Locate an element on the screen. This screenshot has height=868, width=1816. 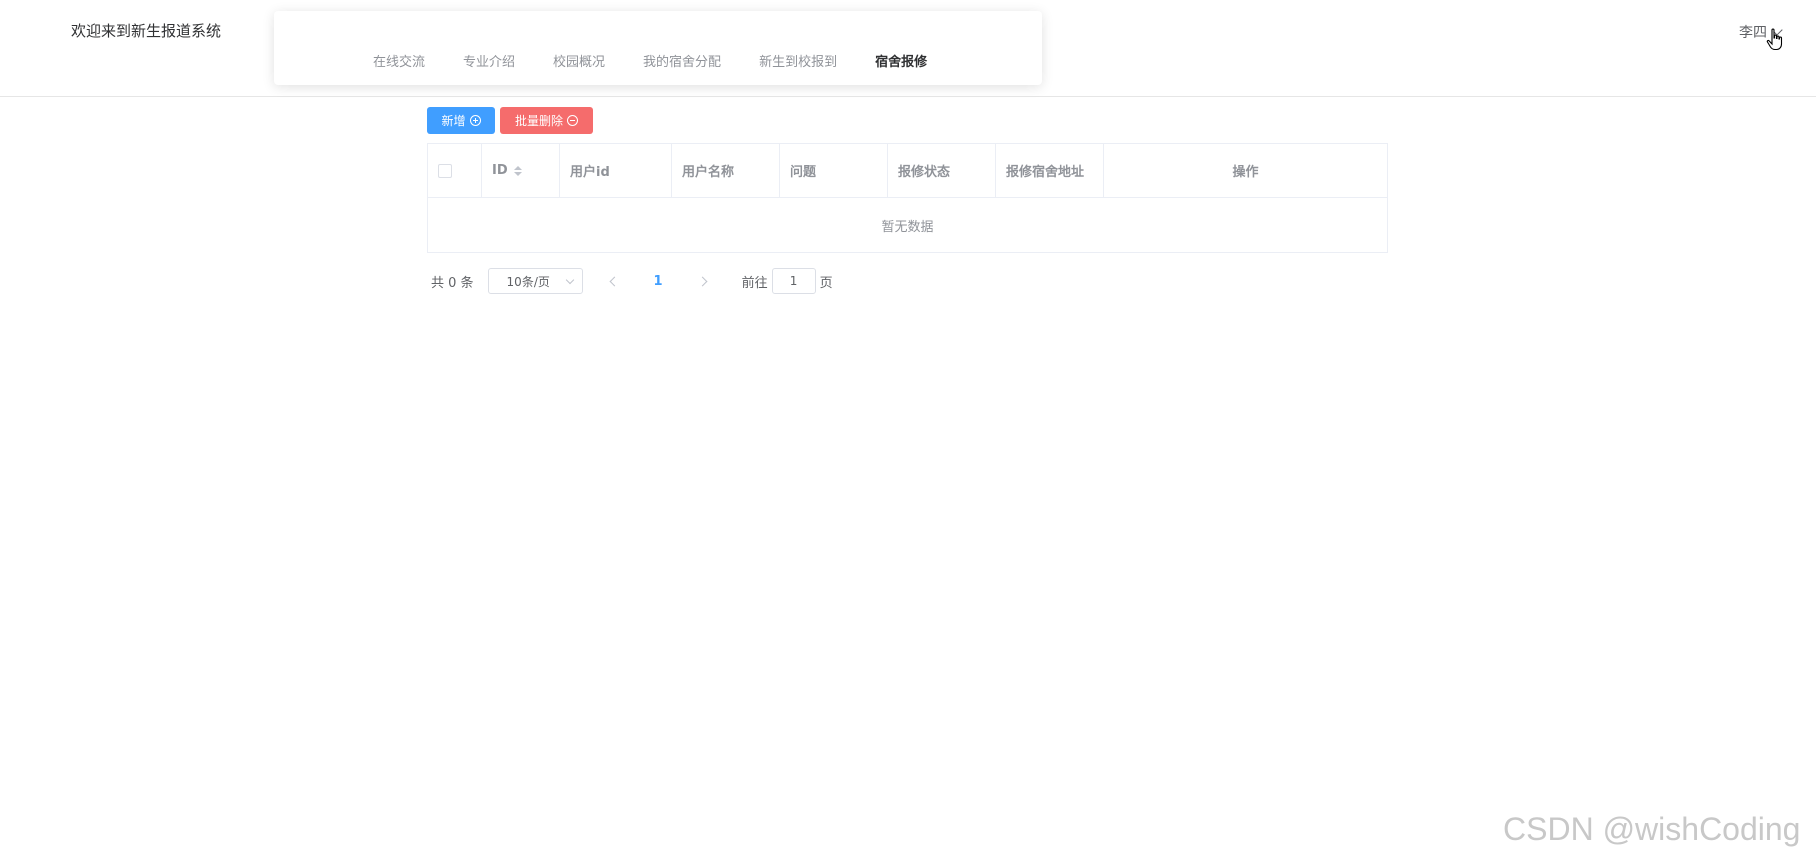
batch-delete-button: 批量删除 is located at coordinates (546, 120).